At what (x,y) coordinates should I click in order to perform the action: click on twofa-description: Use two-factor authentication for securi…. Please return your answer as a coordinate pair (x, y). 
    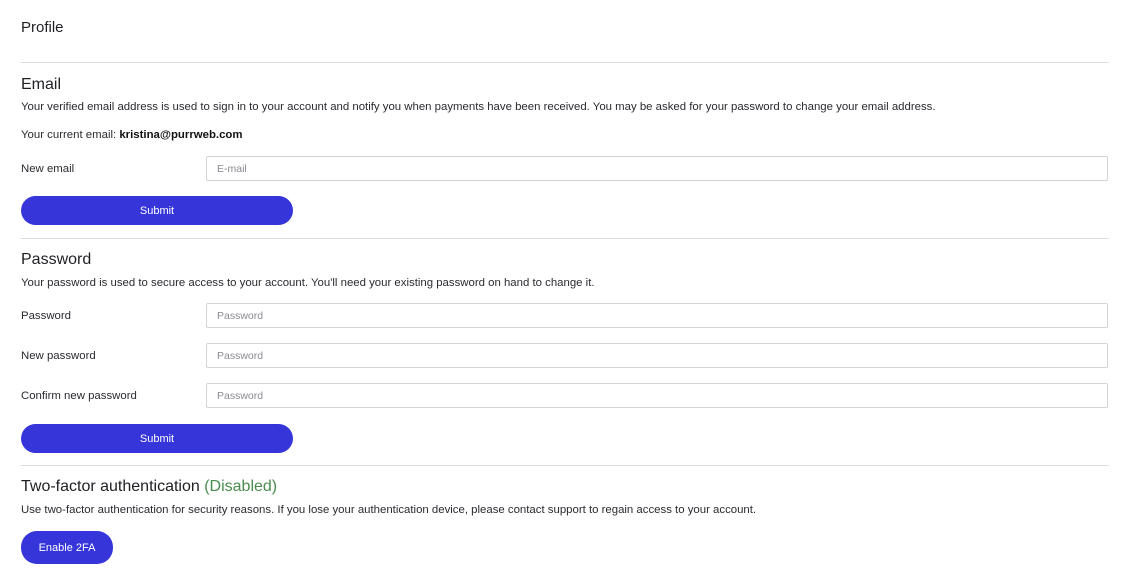
    Looking at the image, I should click on (389, 510).